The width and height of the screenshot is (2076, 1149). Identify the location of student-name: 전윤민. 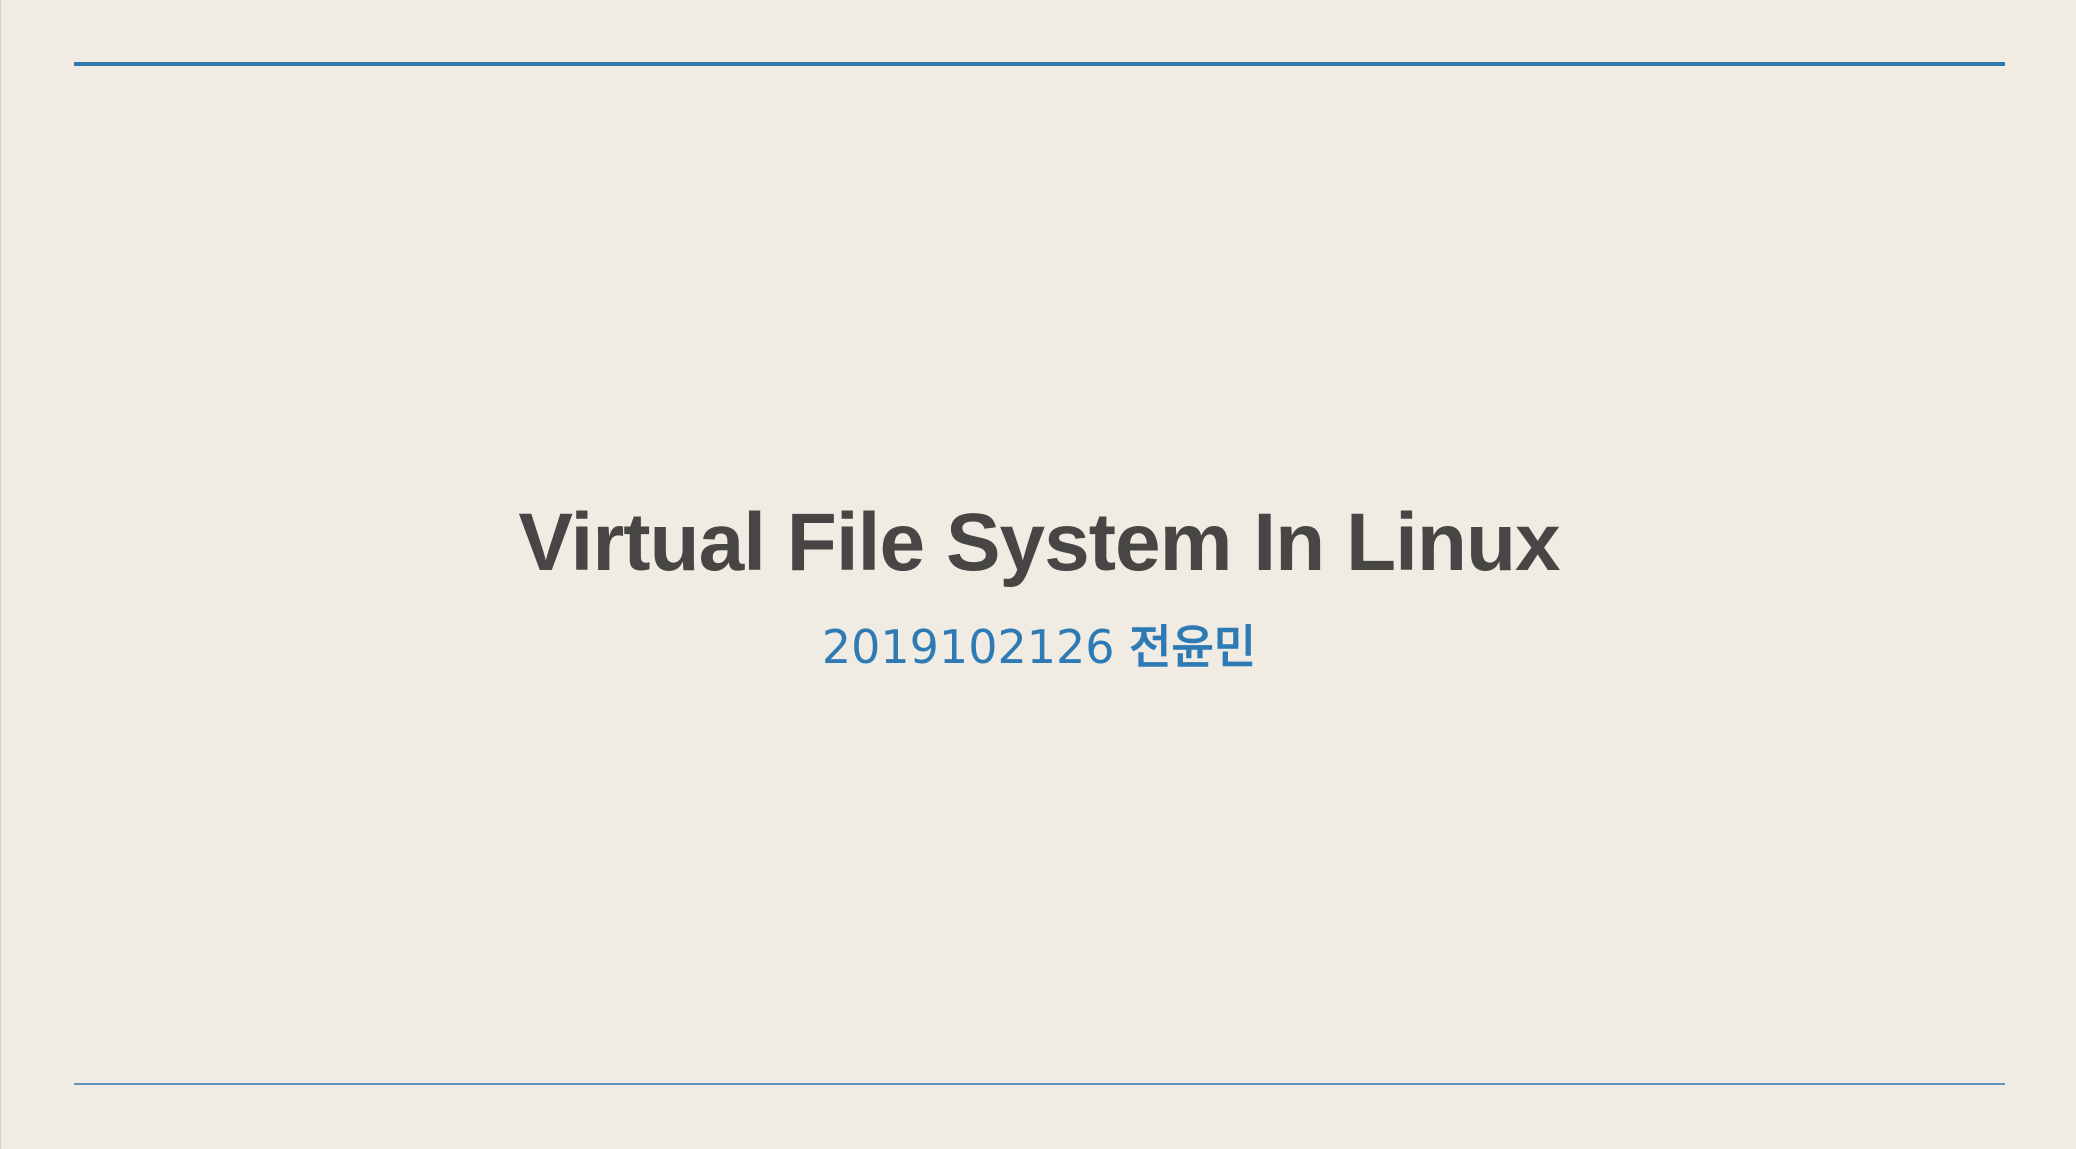
(1193, 647).